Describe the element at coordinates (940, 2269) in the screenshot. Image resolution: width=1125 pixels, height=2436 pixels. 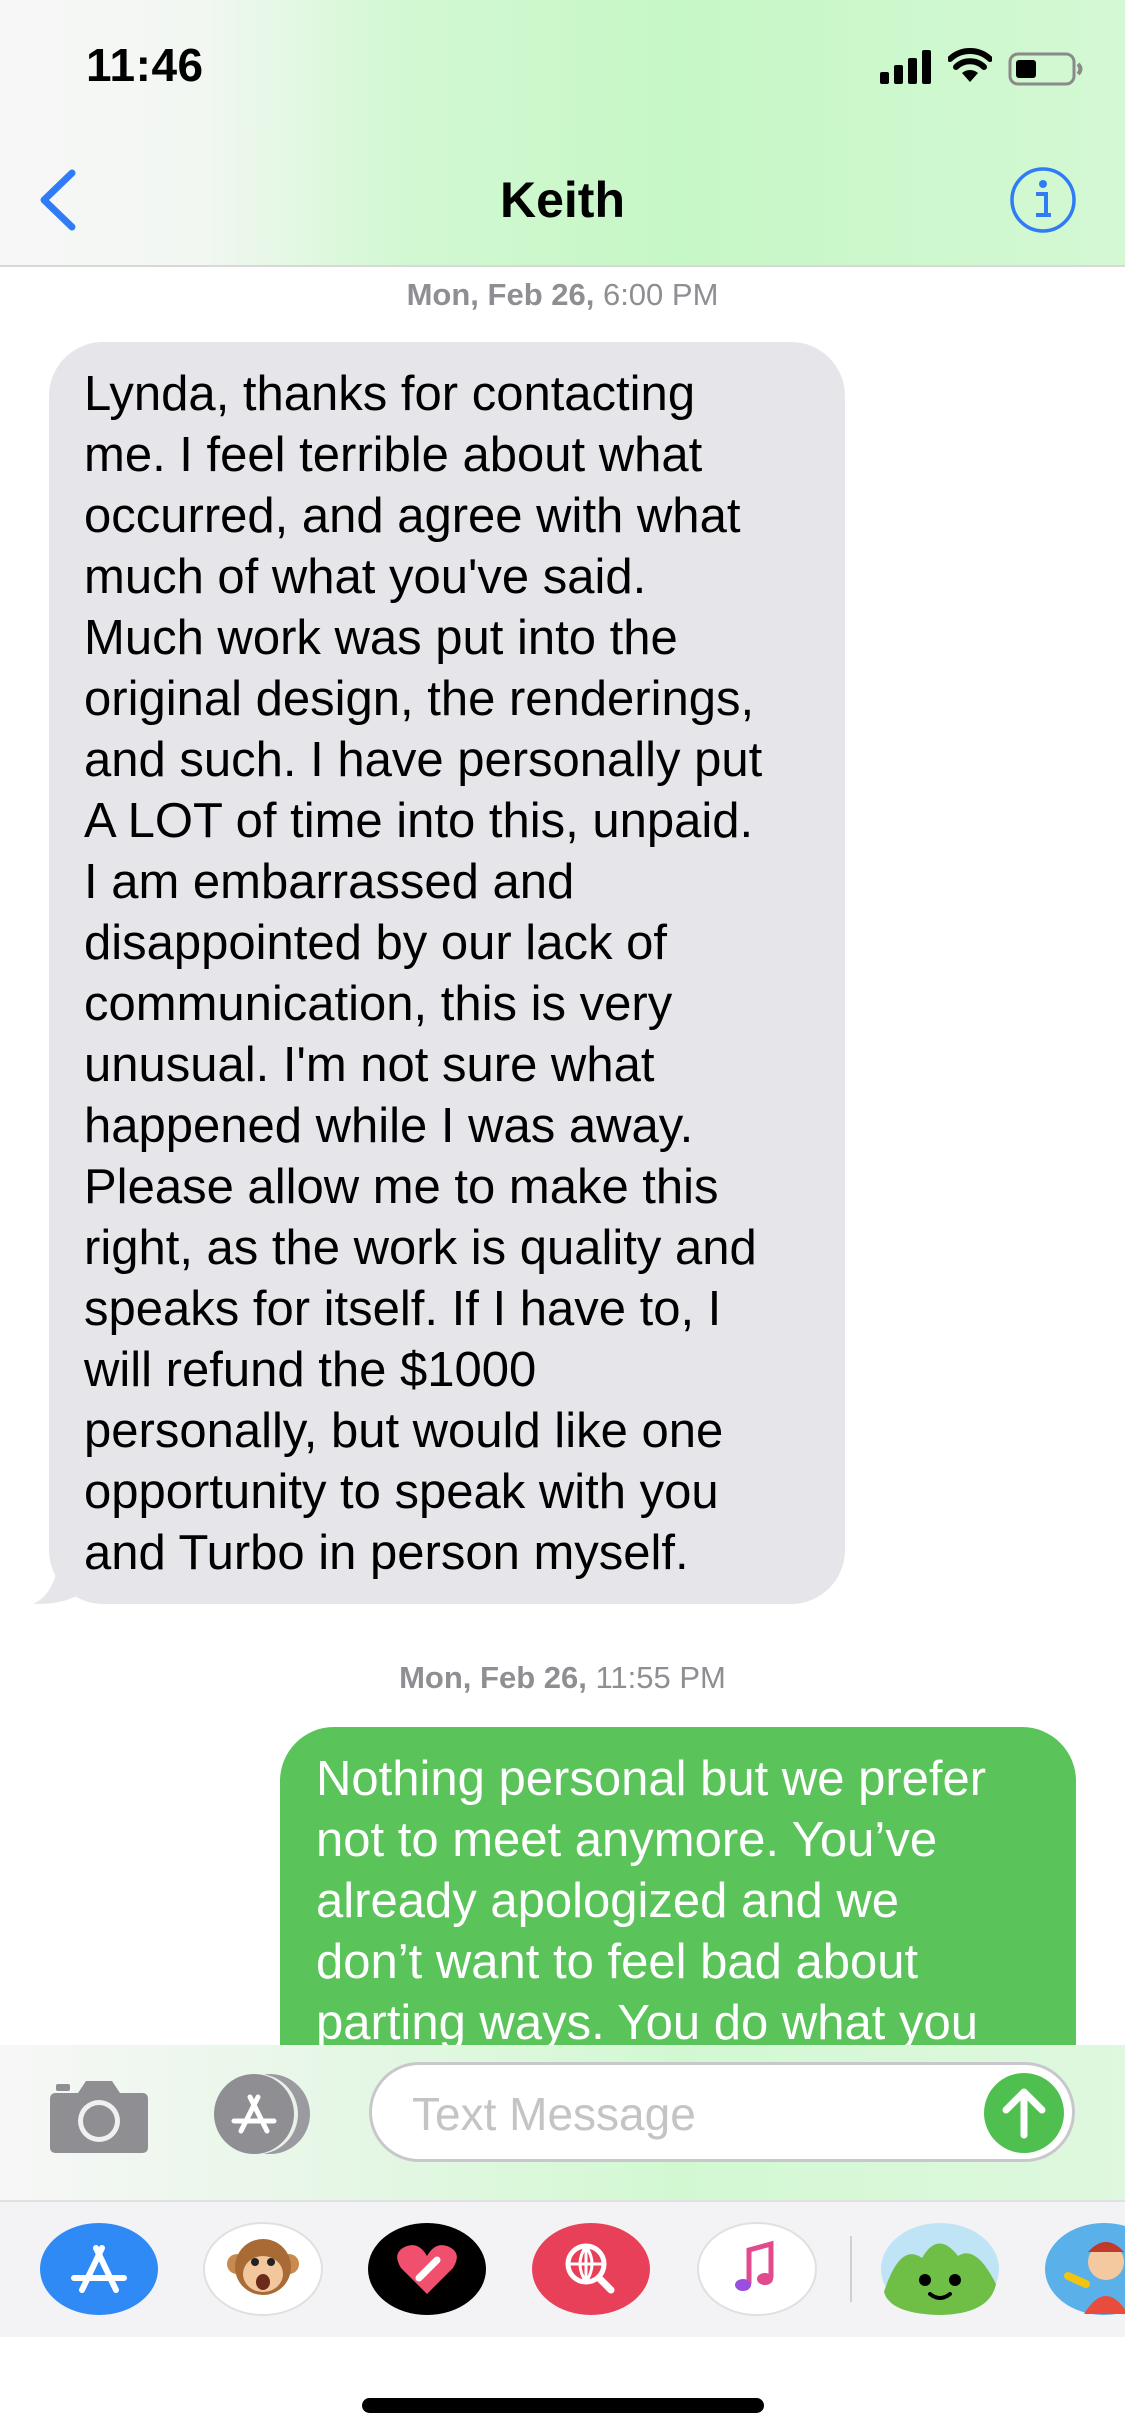
I see `green-monster-app-icon` at that location.